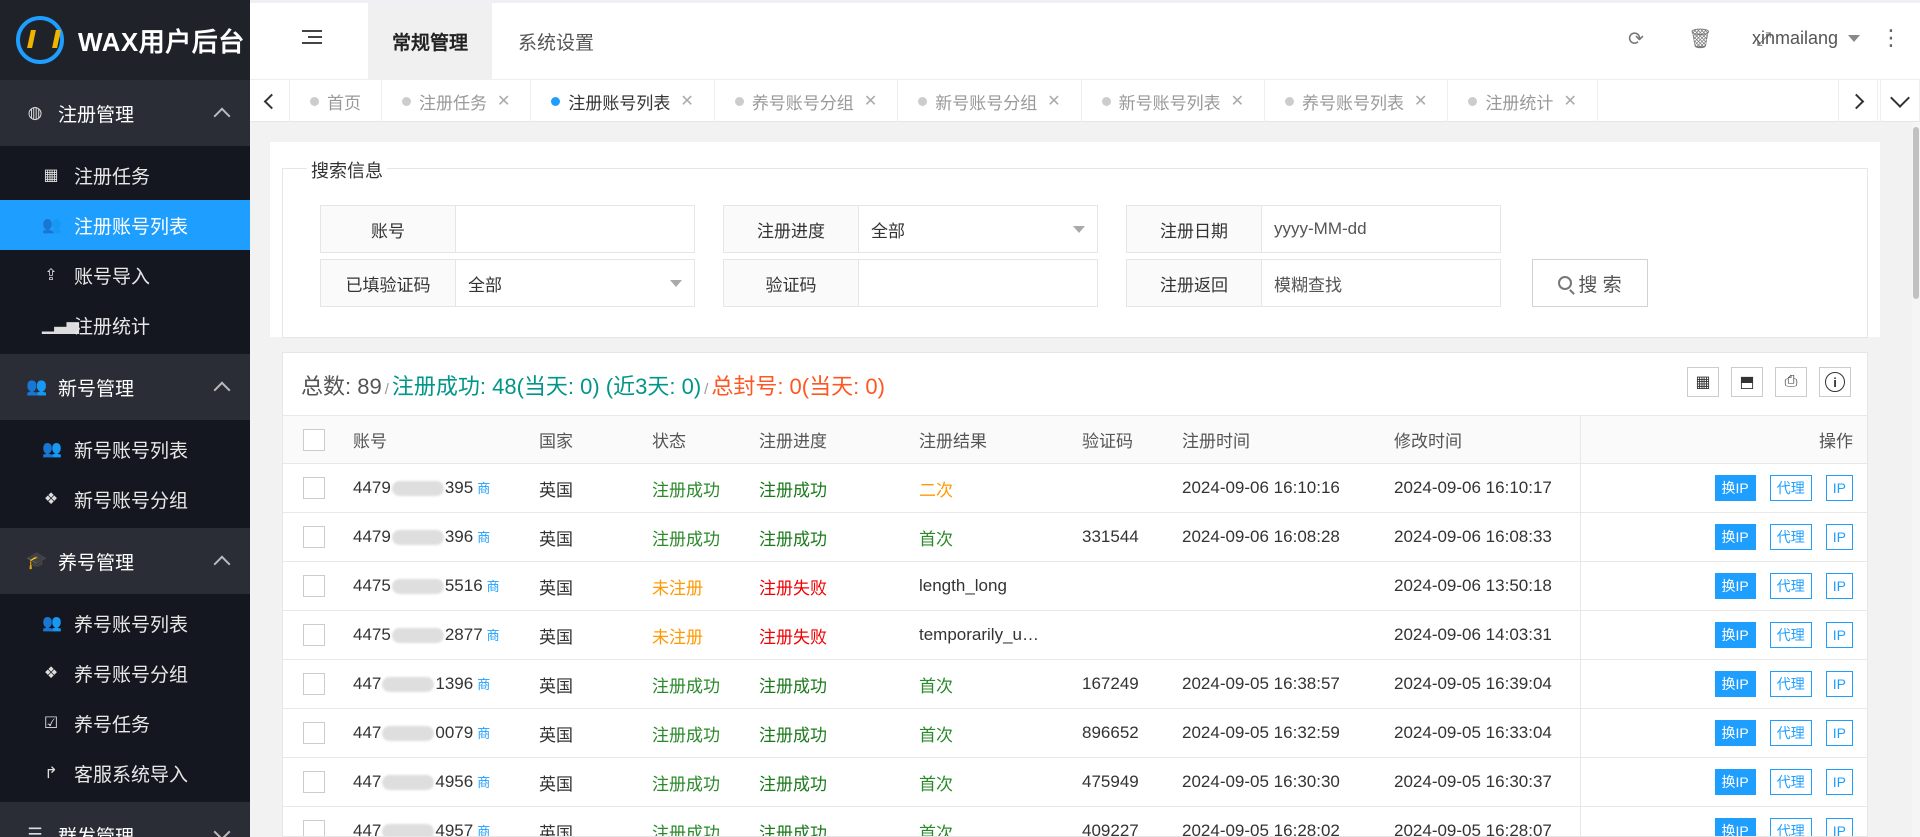 The image size is (1920, 837). Describe the element at coordinates (1280, 439) in the screenshot. I see `th-reg-time: 注册时间` at that location.